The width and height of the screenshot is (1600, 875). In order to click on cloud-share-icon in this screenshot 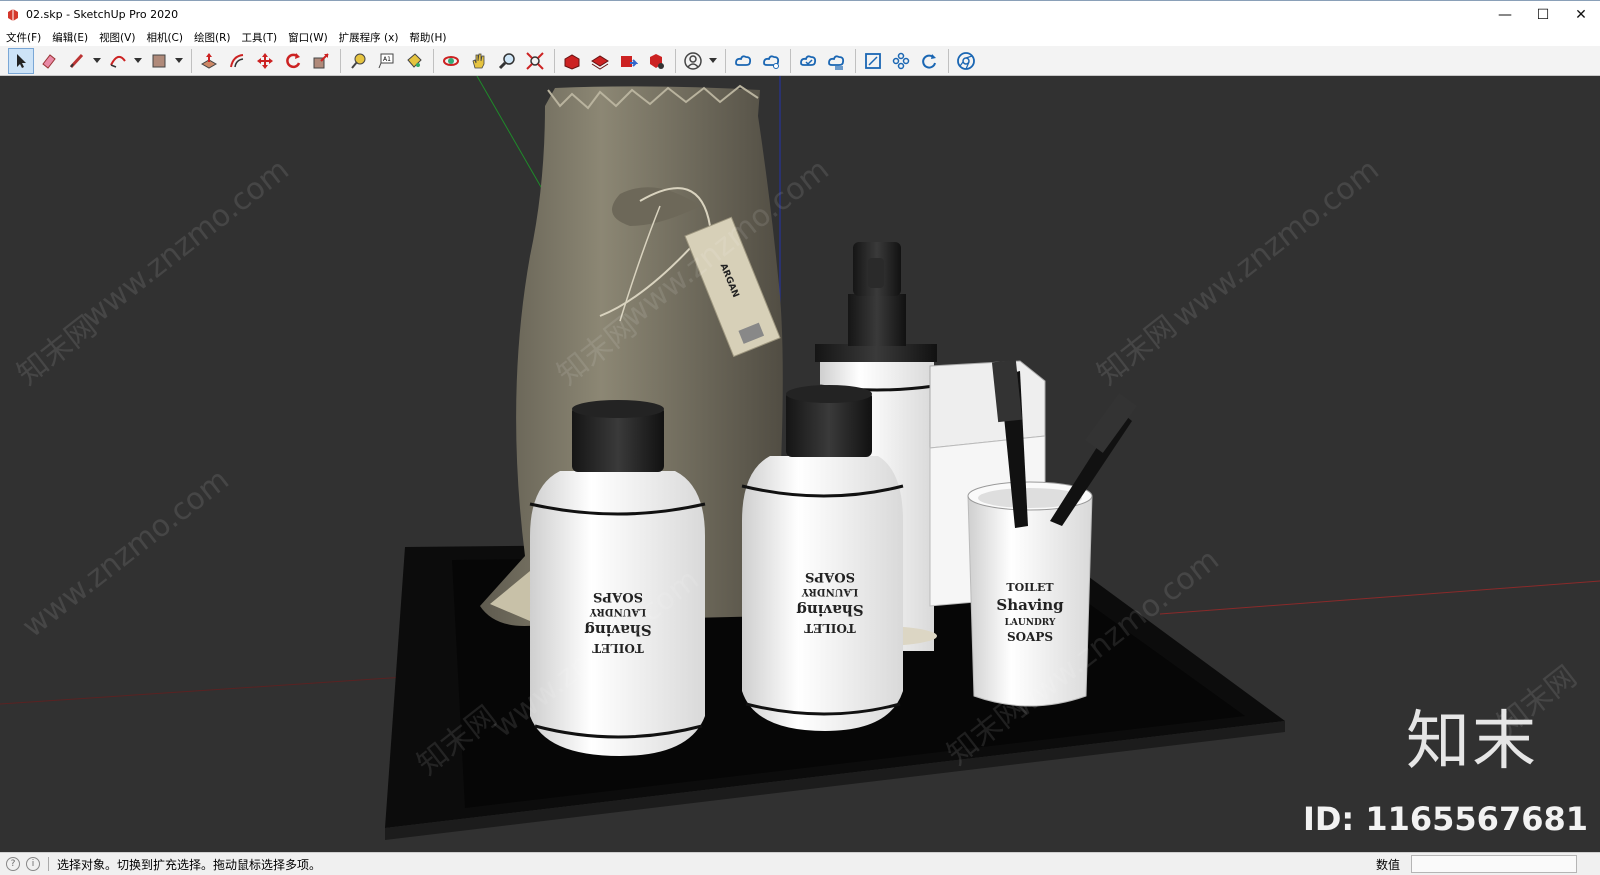, I will do `click(836, 62)`.